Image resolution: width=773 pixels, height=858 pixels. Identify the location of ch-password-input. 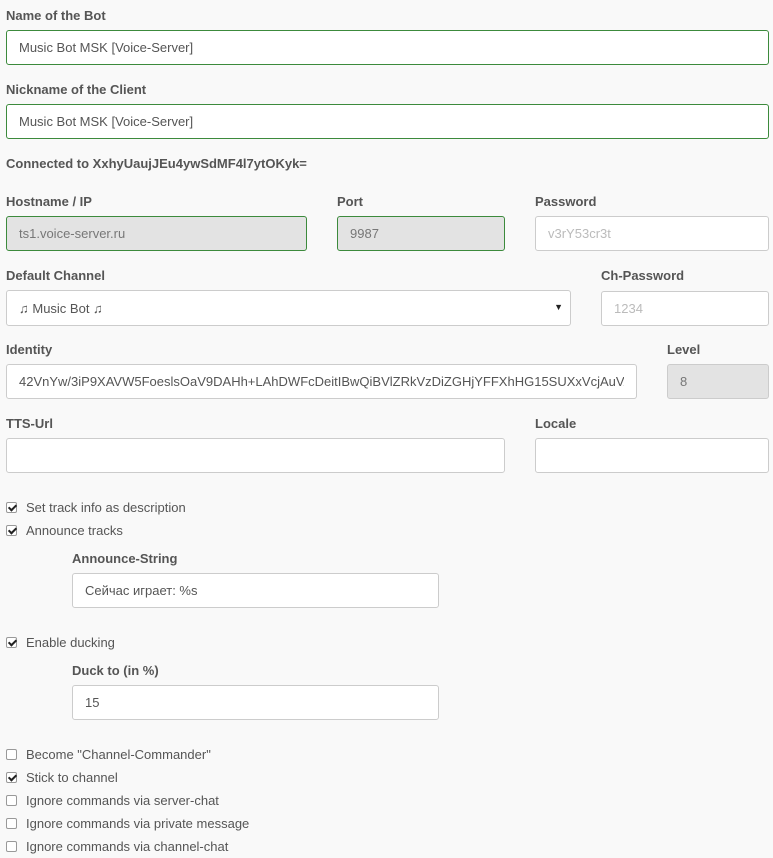
(685, 308).